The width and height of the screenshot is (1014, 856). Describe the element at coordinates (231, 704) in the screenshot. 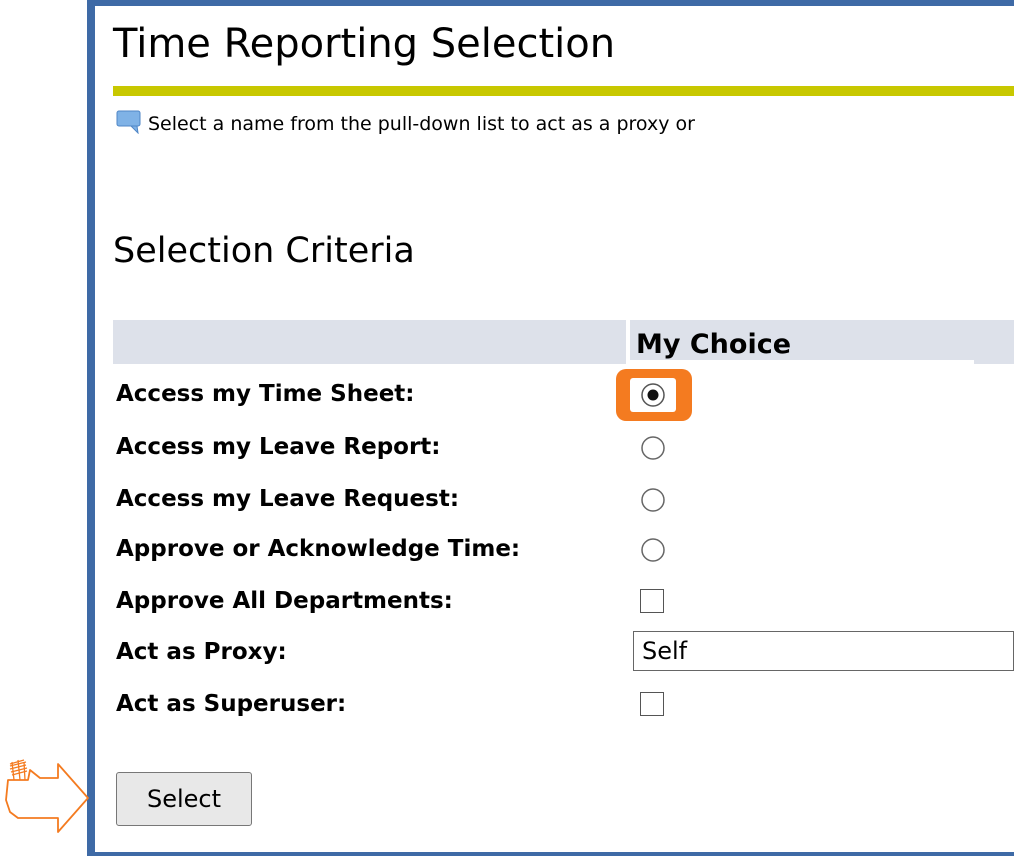

I see `label-act-as-superuser: Act as Superuser:` at that location.